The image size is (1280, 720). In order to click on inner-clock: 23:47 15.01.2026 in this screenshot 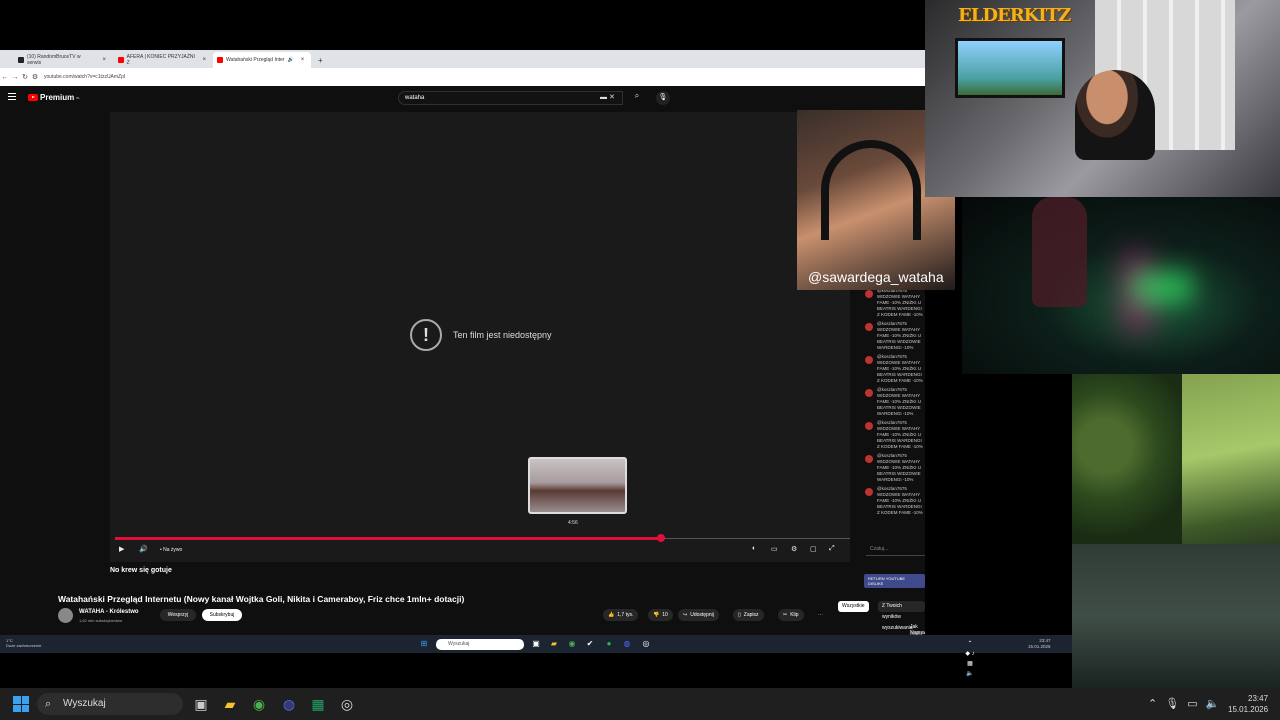, I will do `click(1039, 644)`.